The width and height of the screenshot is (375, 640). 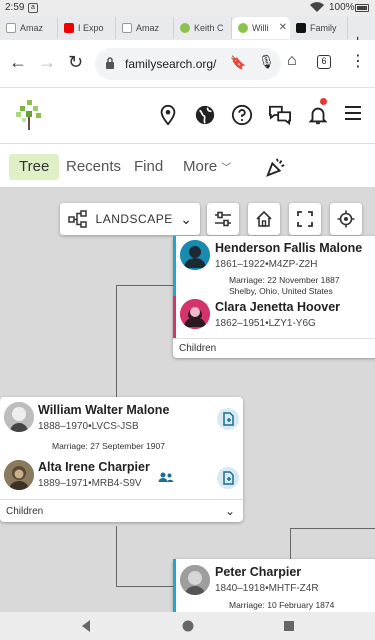 I want to click on fullscreen-button, so click(x=305, y=219).